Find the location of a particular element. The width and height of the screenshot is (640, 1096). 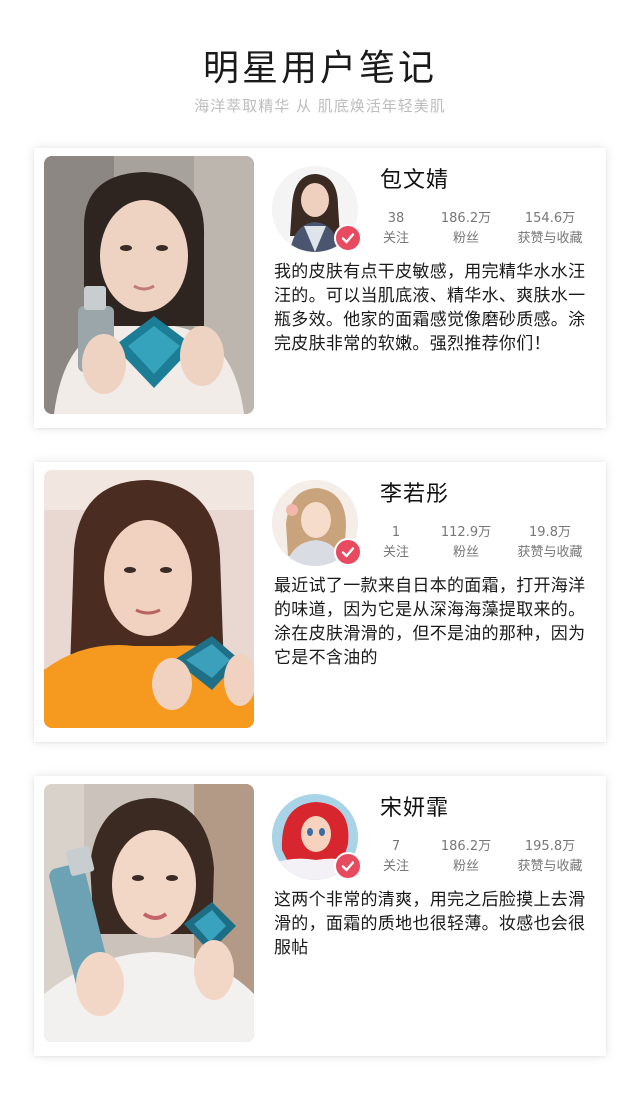

user-stats: 38 关注 186.2万 粉丝 154.6万 获赞与收藏 is located at coordinates (480, 229).